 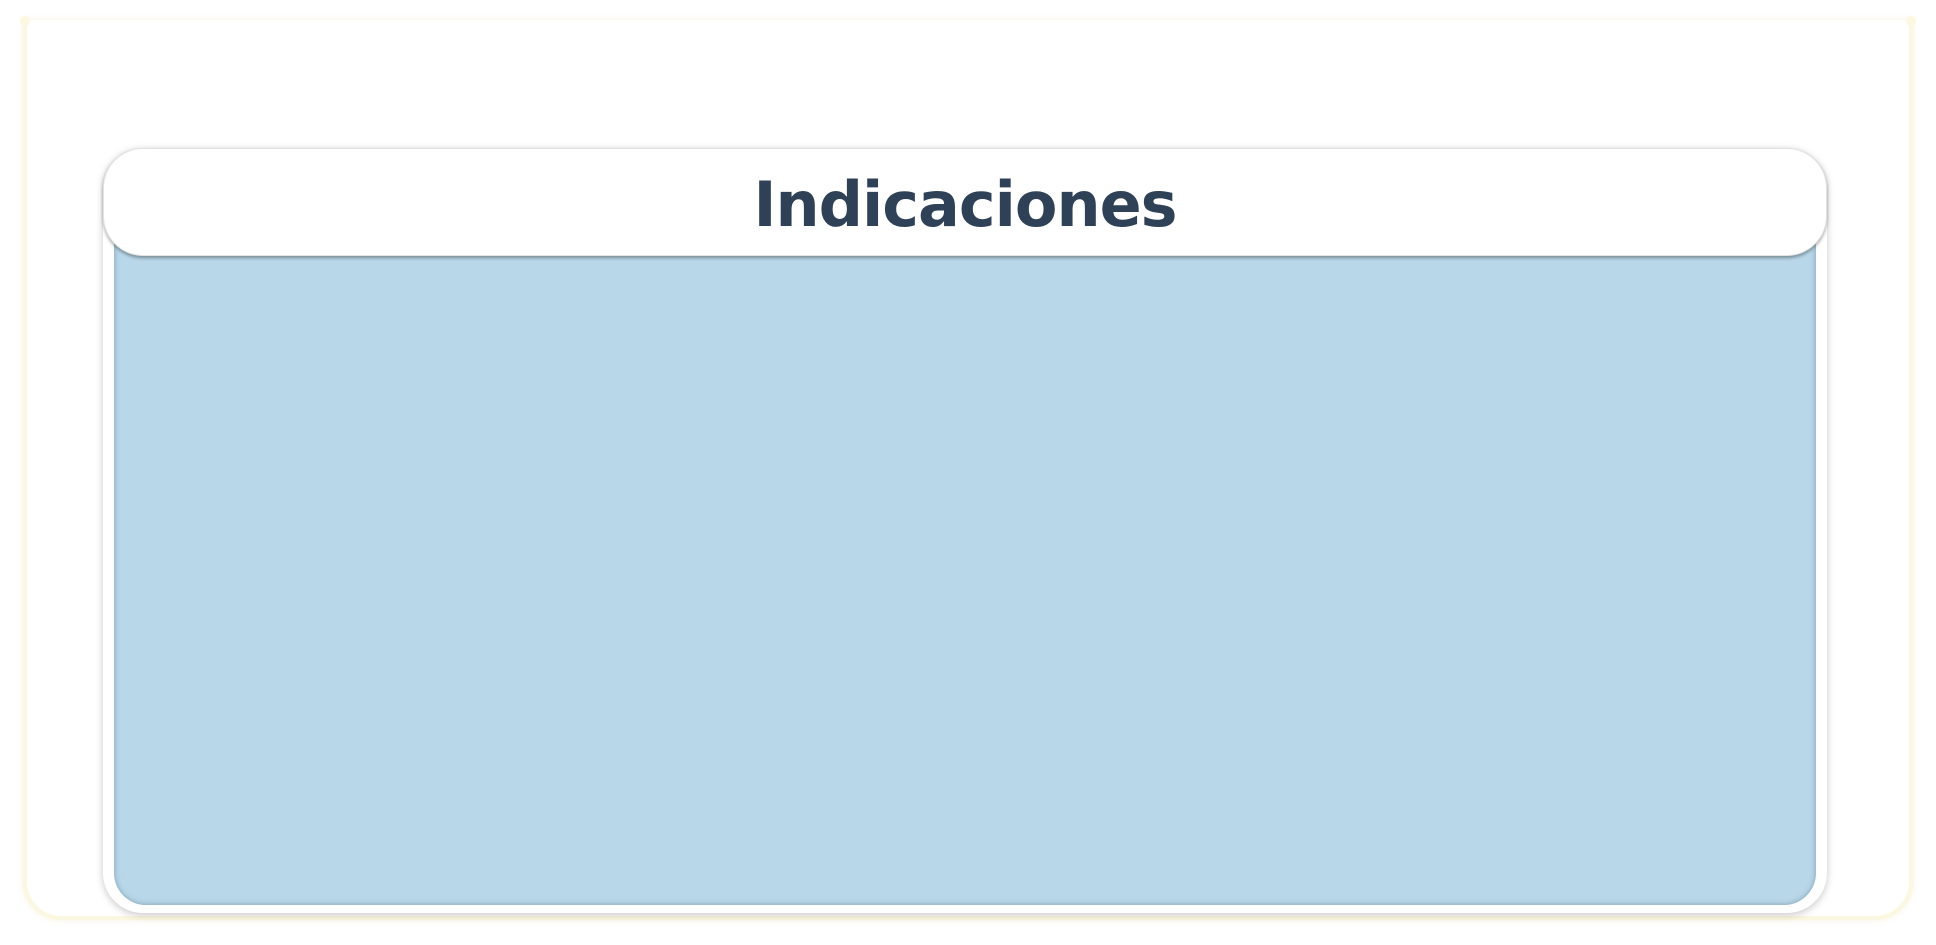 I want to click on page-title: Indicaciones, so click(x=965, y=204).